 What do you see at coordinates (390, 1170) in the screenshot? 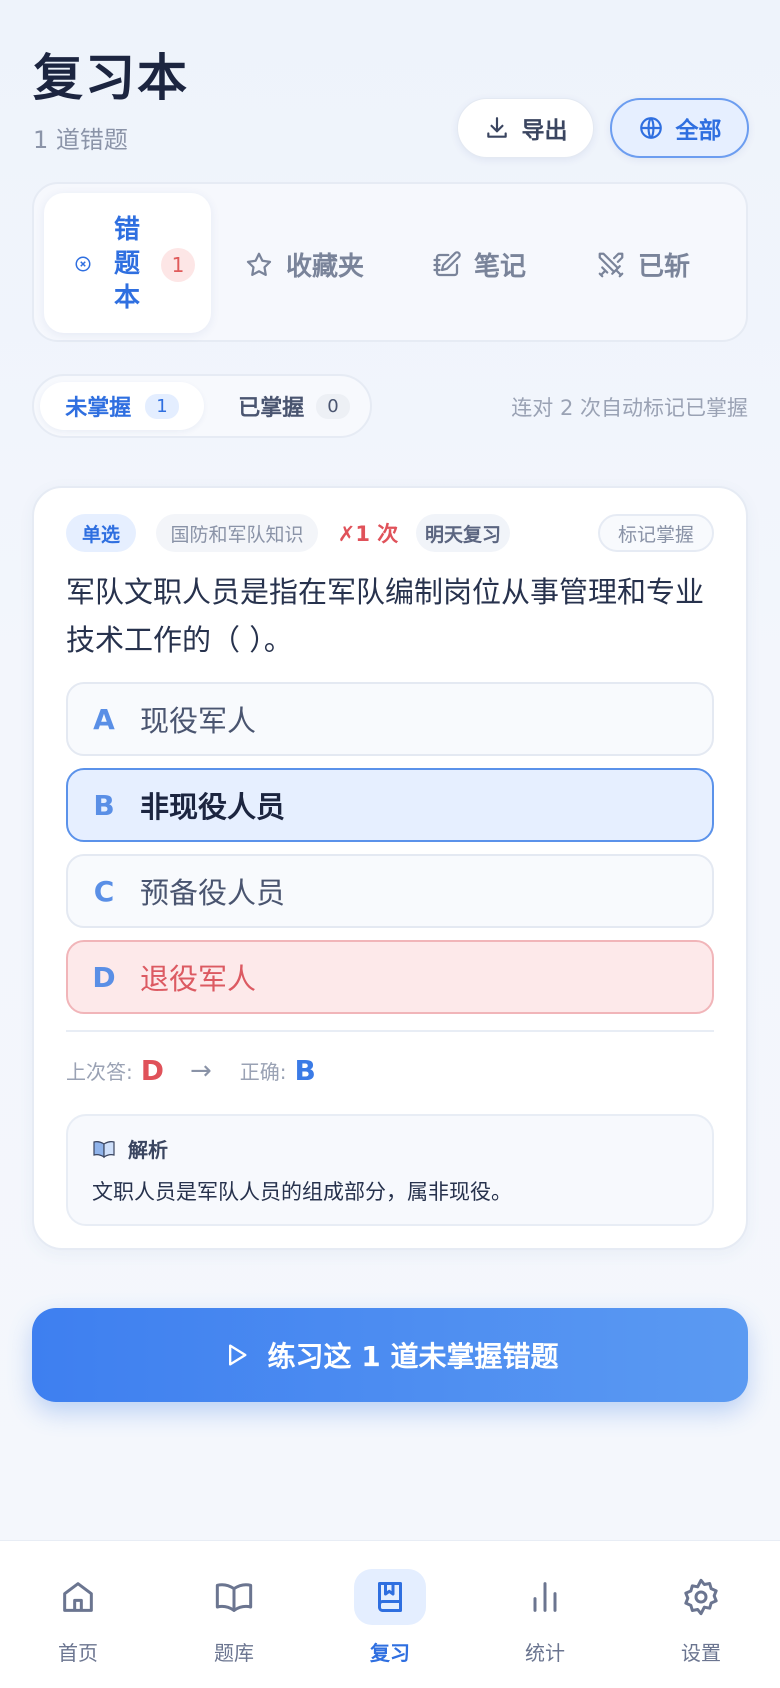
I see `explanation-box: 解析 文职人员是军队人员的组成部分，属非现役。` at bounding box center [390, 1170].